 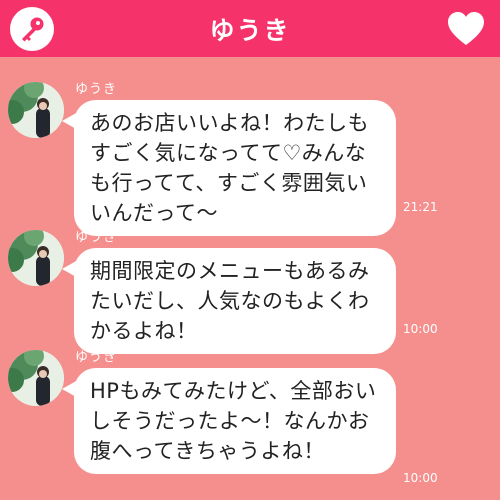 I want to click on key-button, so click(x=32, y=29).